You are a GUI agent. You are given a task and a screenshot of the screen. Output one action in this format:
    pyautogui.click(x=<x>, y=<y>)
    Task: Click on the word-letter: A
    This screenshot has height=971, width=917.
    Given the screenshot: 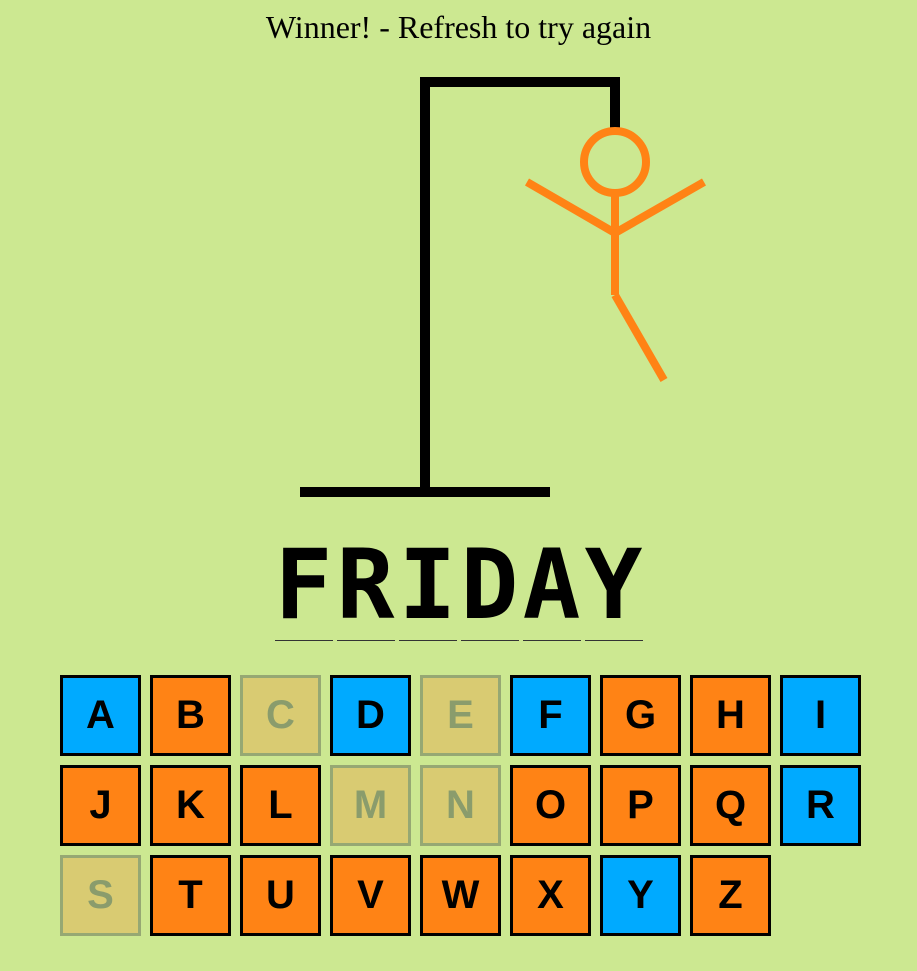 What is the action you would take?
    pyautogui.click(x=551, y=585)
    